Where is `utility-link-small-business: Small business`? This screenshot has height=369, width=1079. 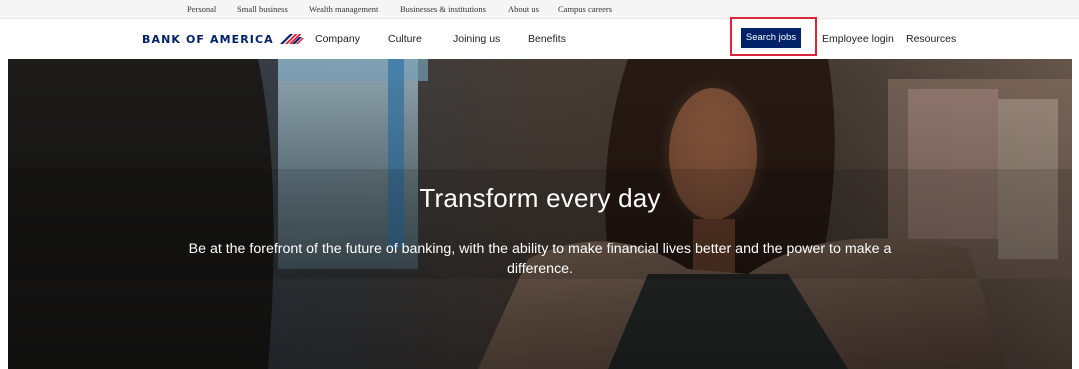
utility-link-small-business: Small business is located at coordinates (262, 9).